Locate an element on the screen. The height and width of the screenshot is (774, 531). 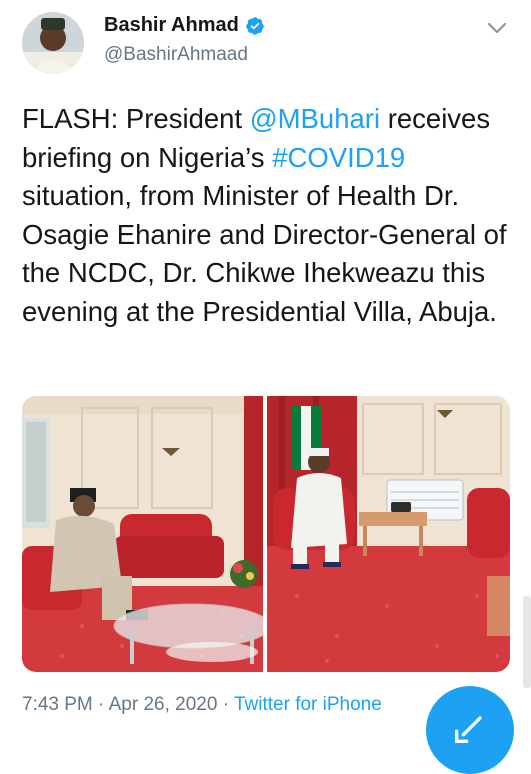
tweet-source-link: Twitter for iPhone is located at coordinates (308, 704).